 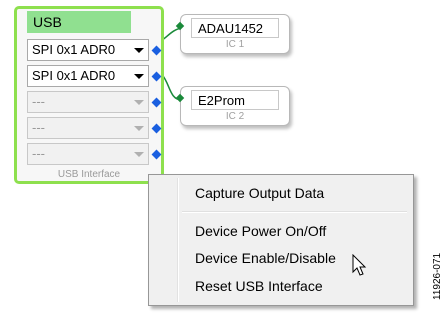 I want to click on port-select-1: SPI 0x1 ADR0, so click(x=88, y=50).